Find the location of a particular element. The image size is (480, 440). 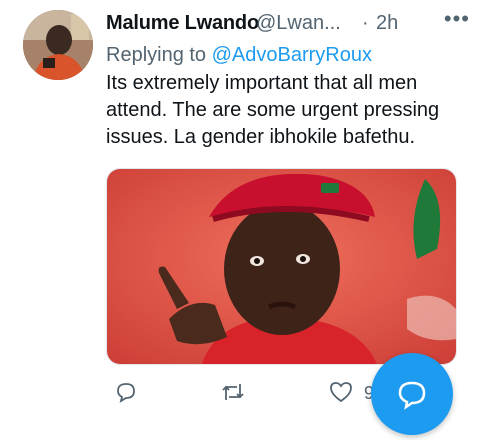

replying-prefix: Replying to is located at coordinates (156, 55).